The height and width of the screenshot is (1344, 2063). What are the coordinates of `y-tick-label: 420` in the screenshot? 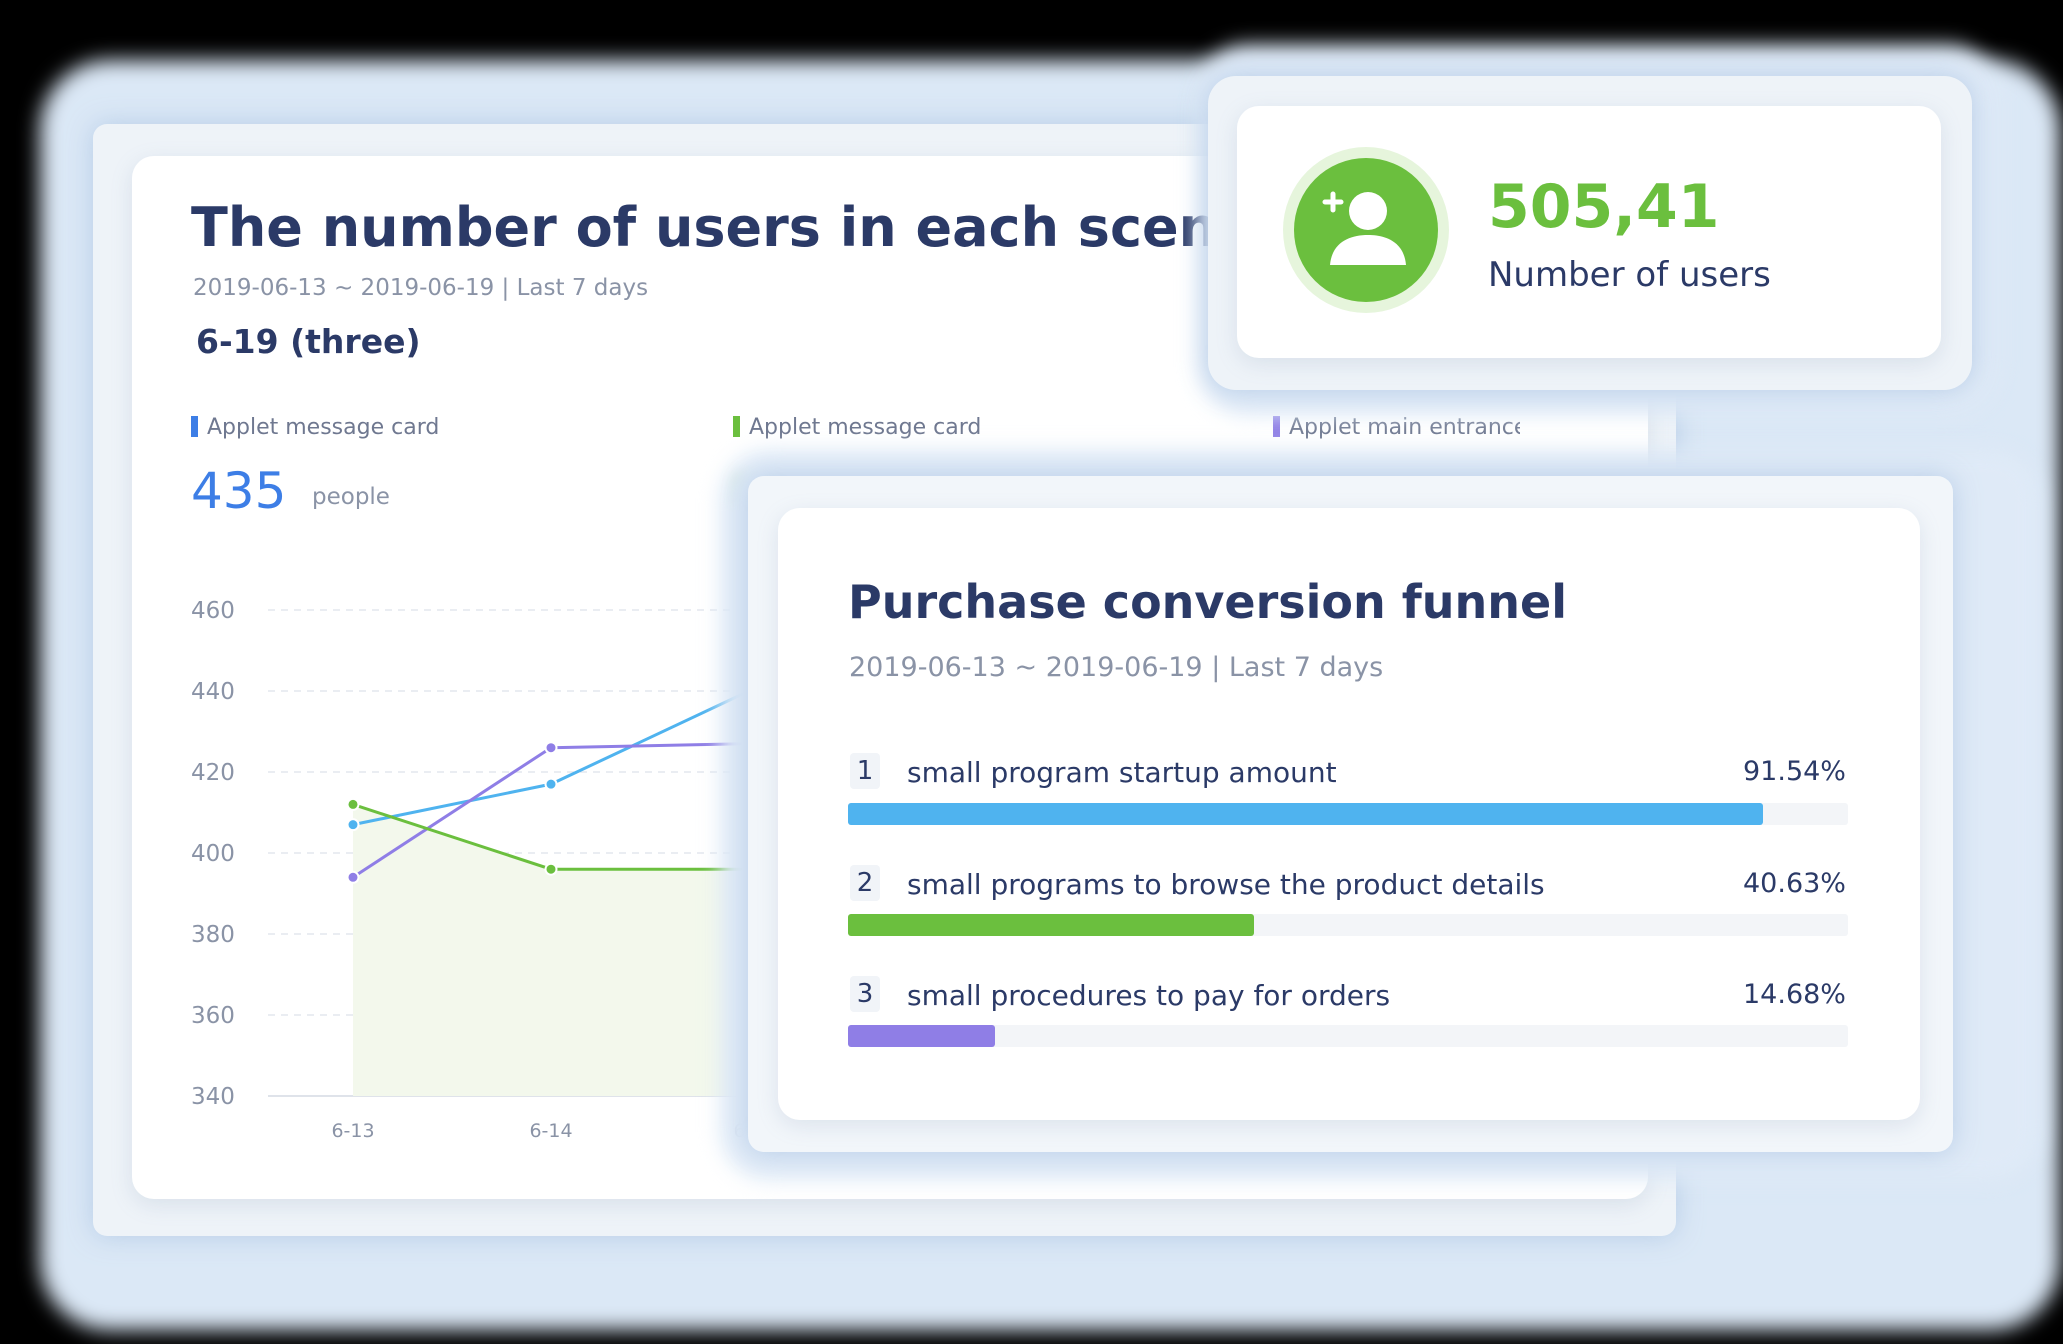 It's located at (213, 773).